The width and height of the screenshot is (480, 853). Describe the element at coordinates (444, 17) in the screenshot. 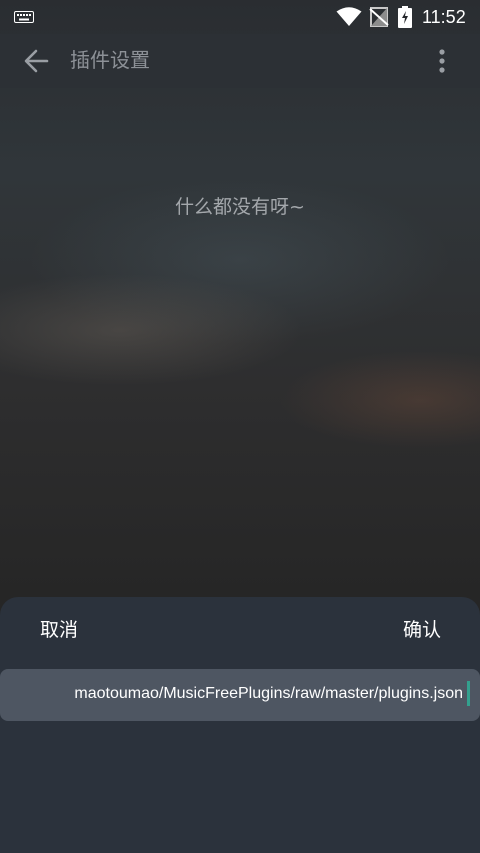

I see `status-clock: 11:52` at that location.